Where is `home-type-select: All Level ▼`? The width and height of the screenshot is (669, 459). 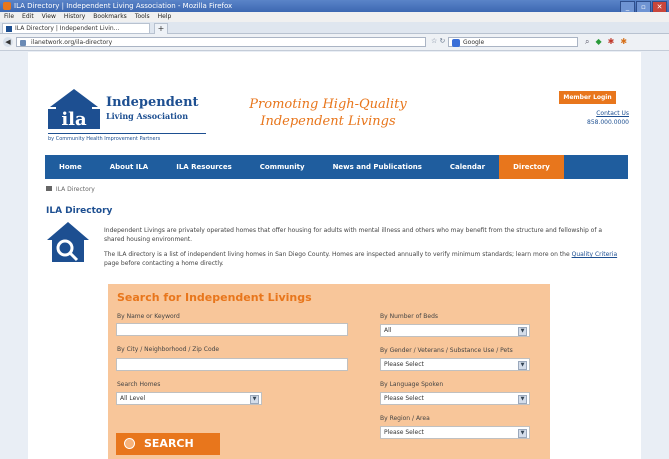
home-type-select: All Level ▼ is located at coordinates (189, 398).